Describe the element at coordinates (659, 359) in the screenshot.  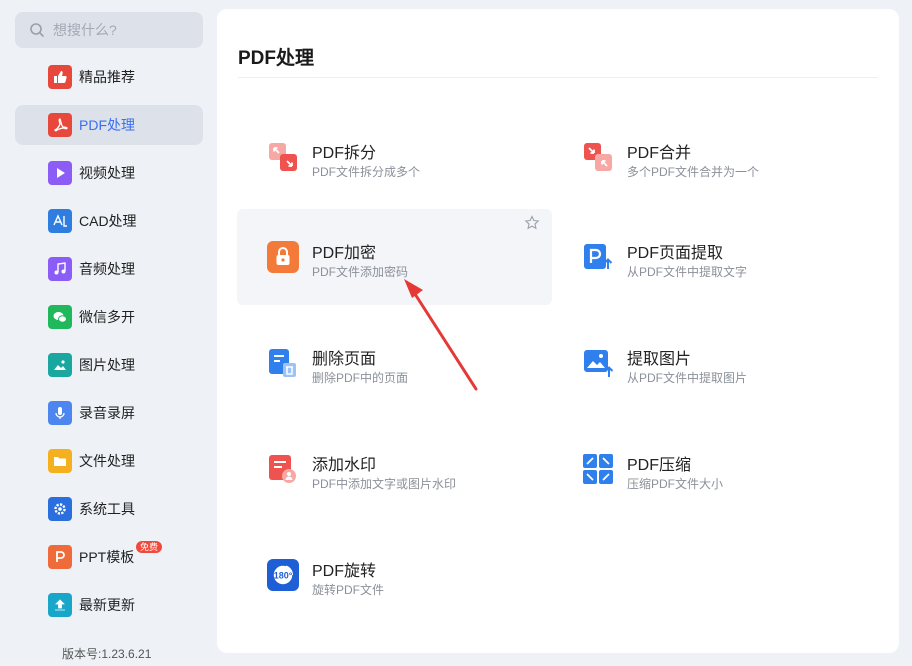
I see `tool-title: 提取图片` at that location.